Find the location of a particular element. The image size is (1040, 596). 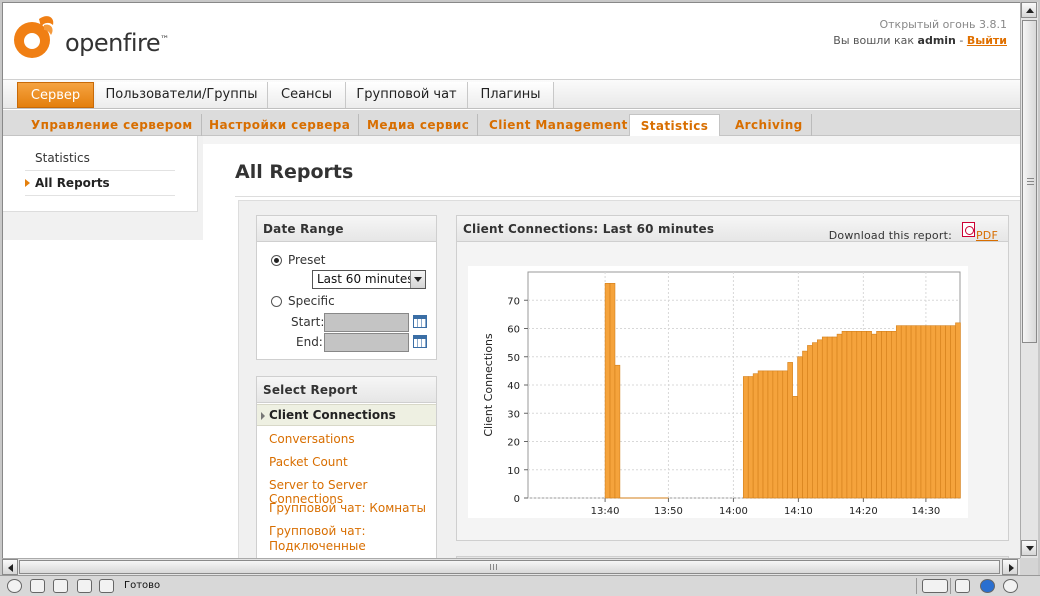

caret-right-icon is located at coordinates (263, 416).